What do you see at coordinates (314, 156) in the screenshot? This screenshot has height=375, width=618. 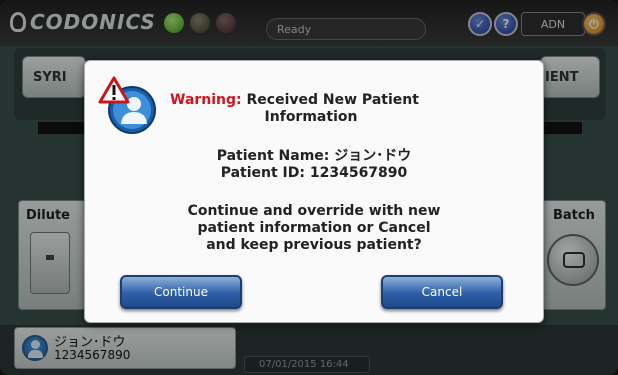 I see `patient-name-line: Patient Name: ジョン･ドウ` at bounding box center [314, 156].